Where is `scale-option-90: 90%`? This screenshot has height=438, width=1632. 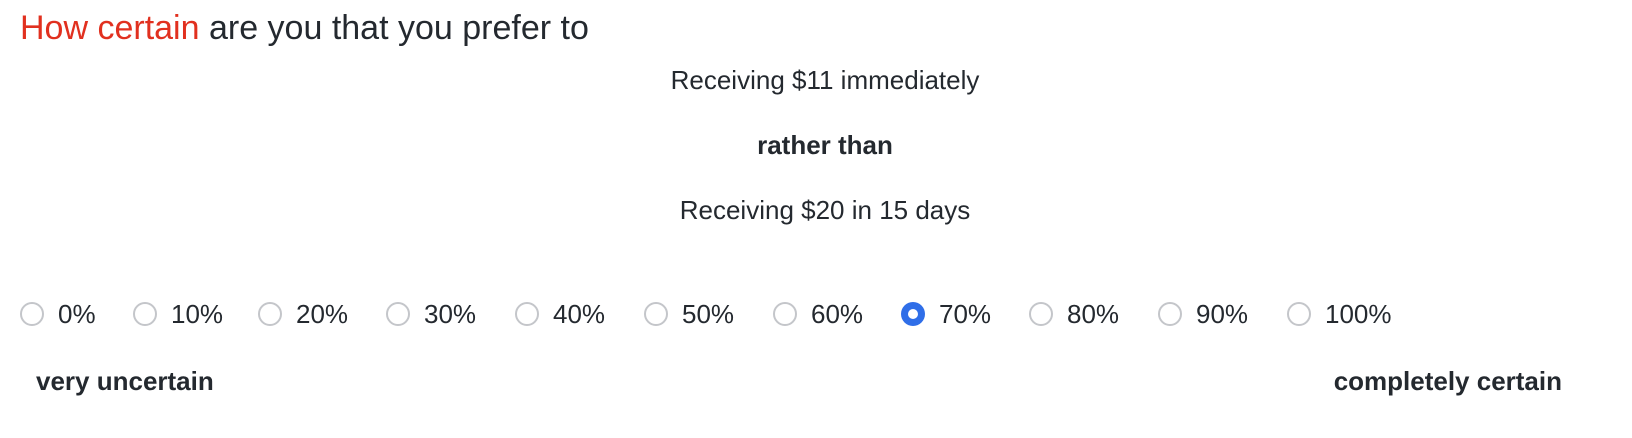
scale-option-90: 90% is located at coordinates (1203, 314).